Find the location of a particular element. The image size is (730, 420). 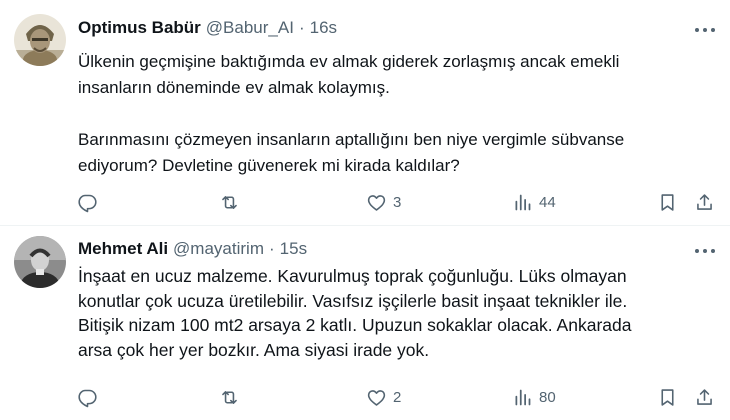

like-button: 3 is located at coordinates (383, 202).